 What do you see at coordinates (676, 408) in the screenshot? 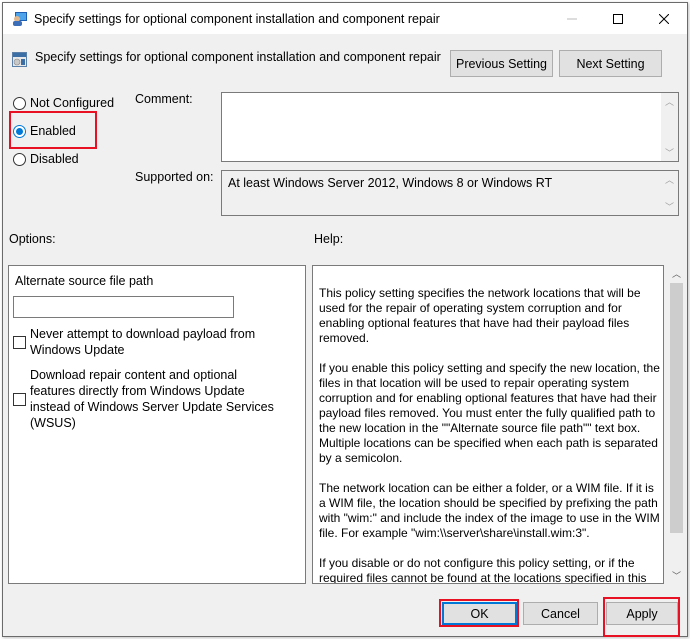
I see `scrollbar-thumb` at bounding box center [676, 408].